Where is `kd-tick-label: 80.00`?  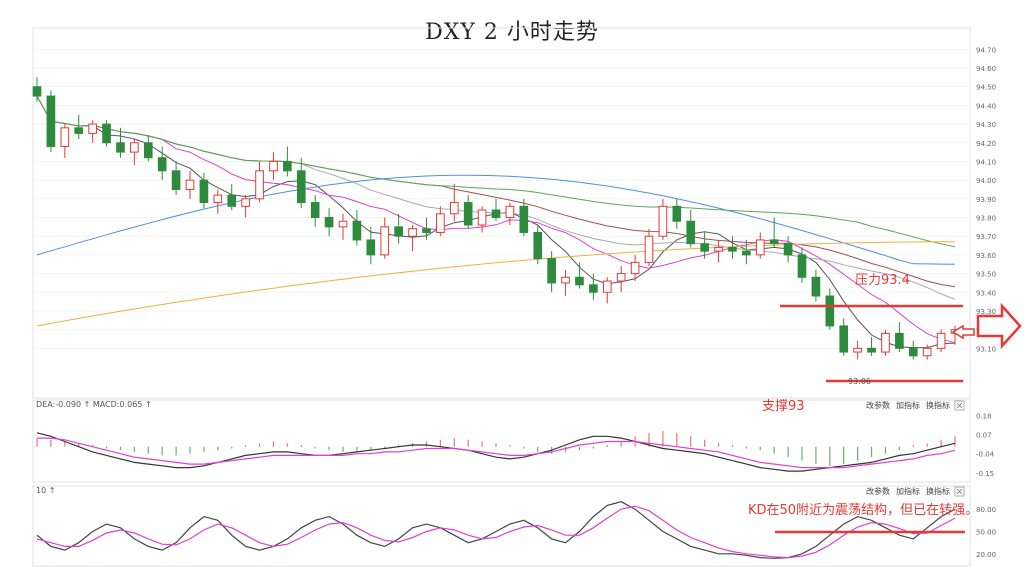 kd-tick-label: 80.00 is located at coordinates (986, 510).